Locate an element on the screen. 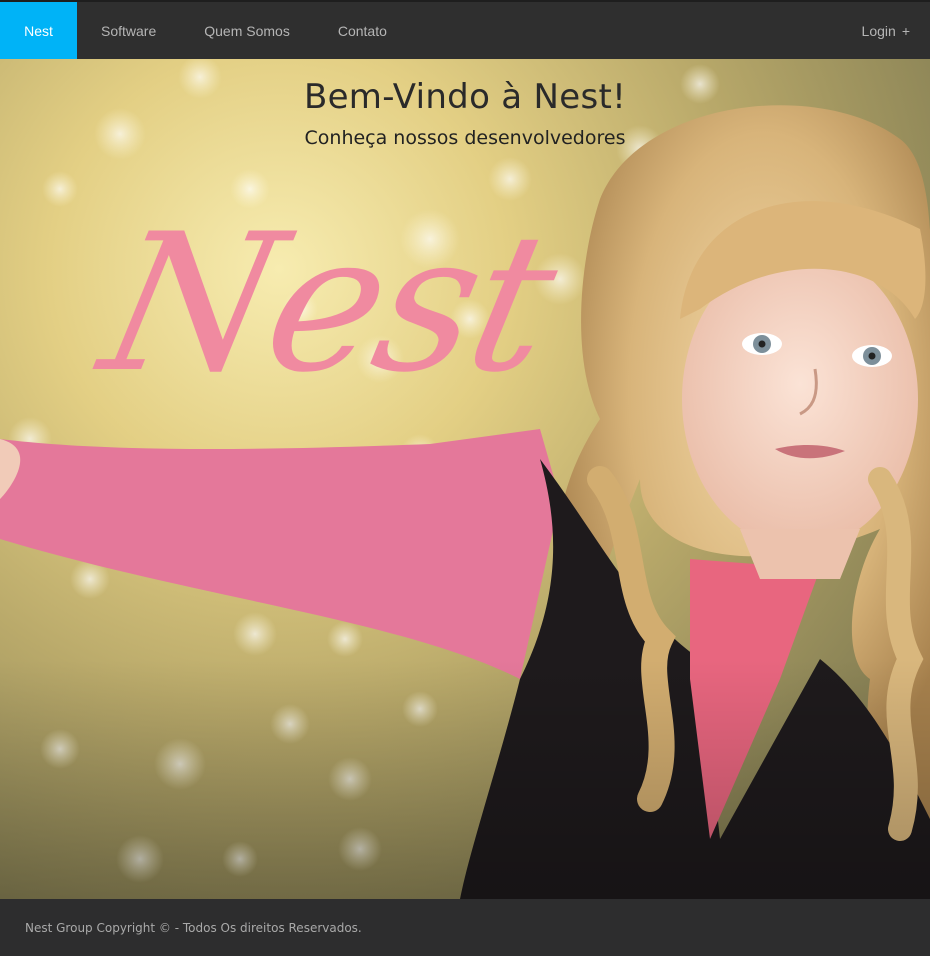 The image size is (930, 956). plus-icon: + is located at coordinates (905, 30).